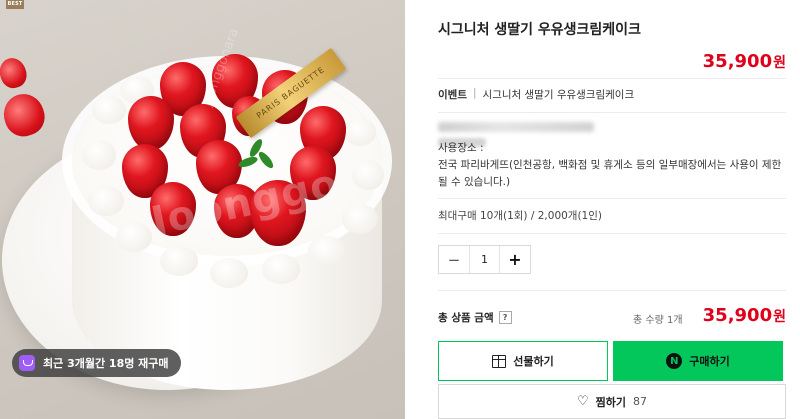  I want to click on quantity-stepper: − 1 +, so click(484, 259).